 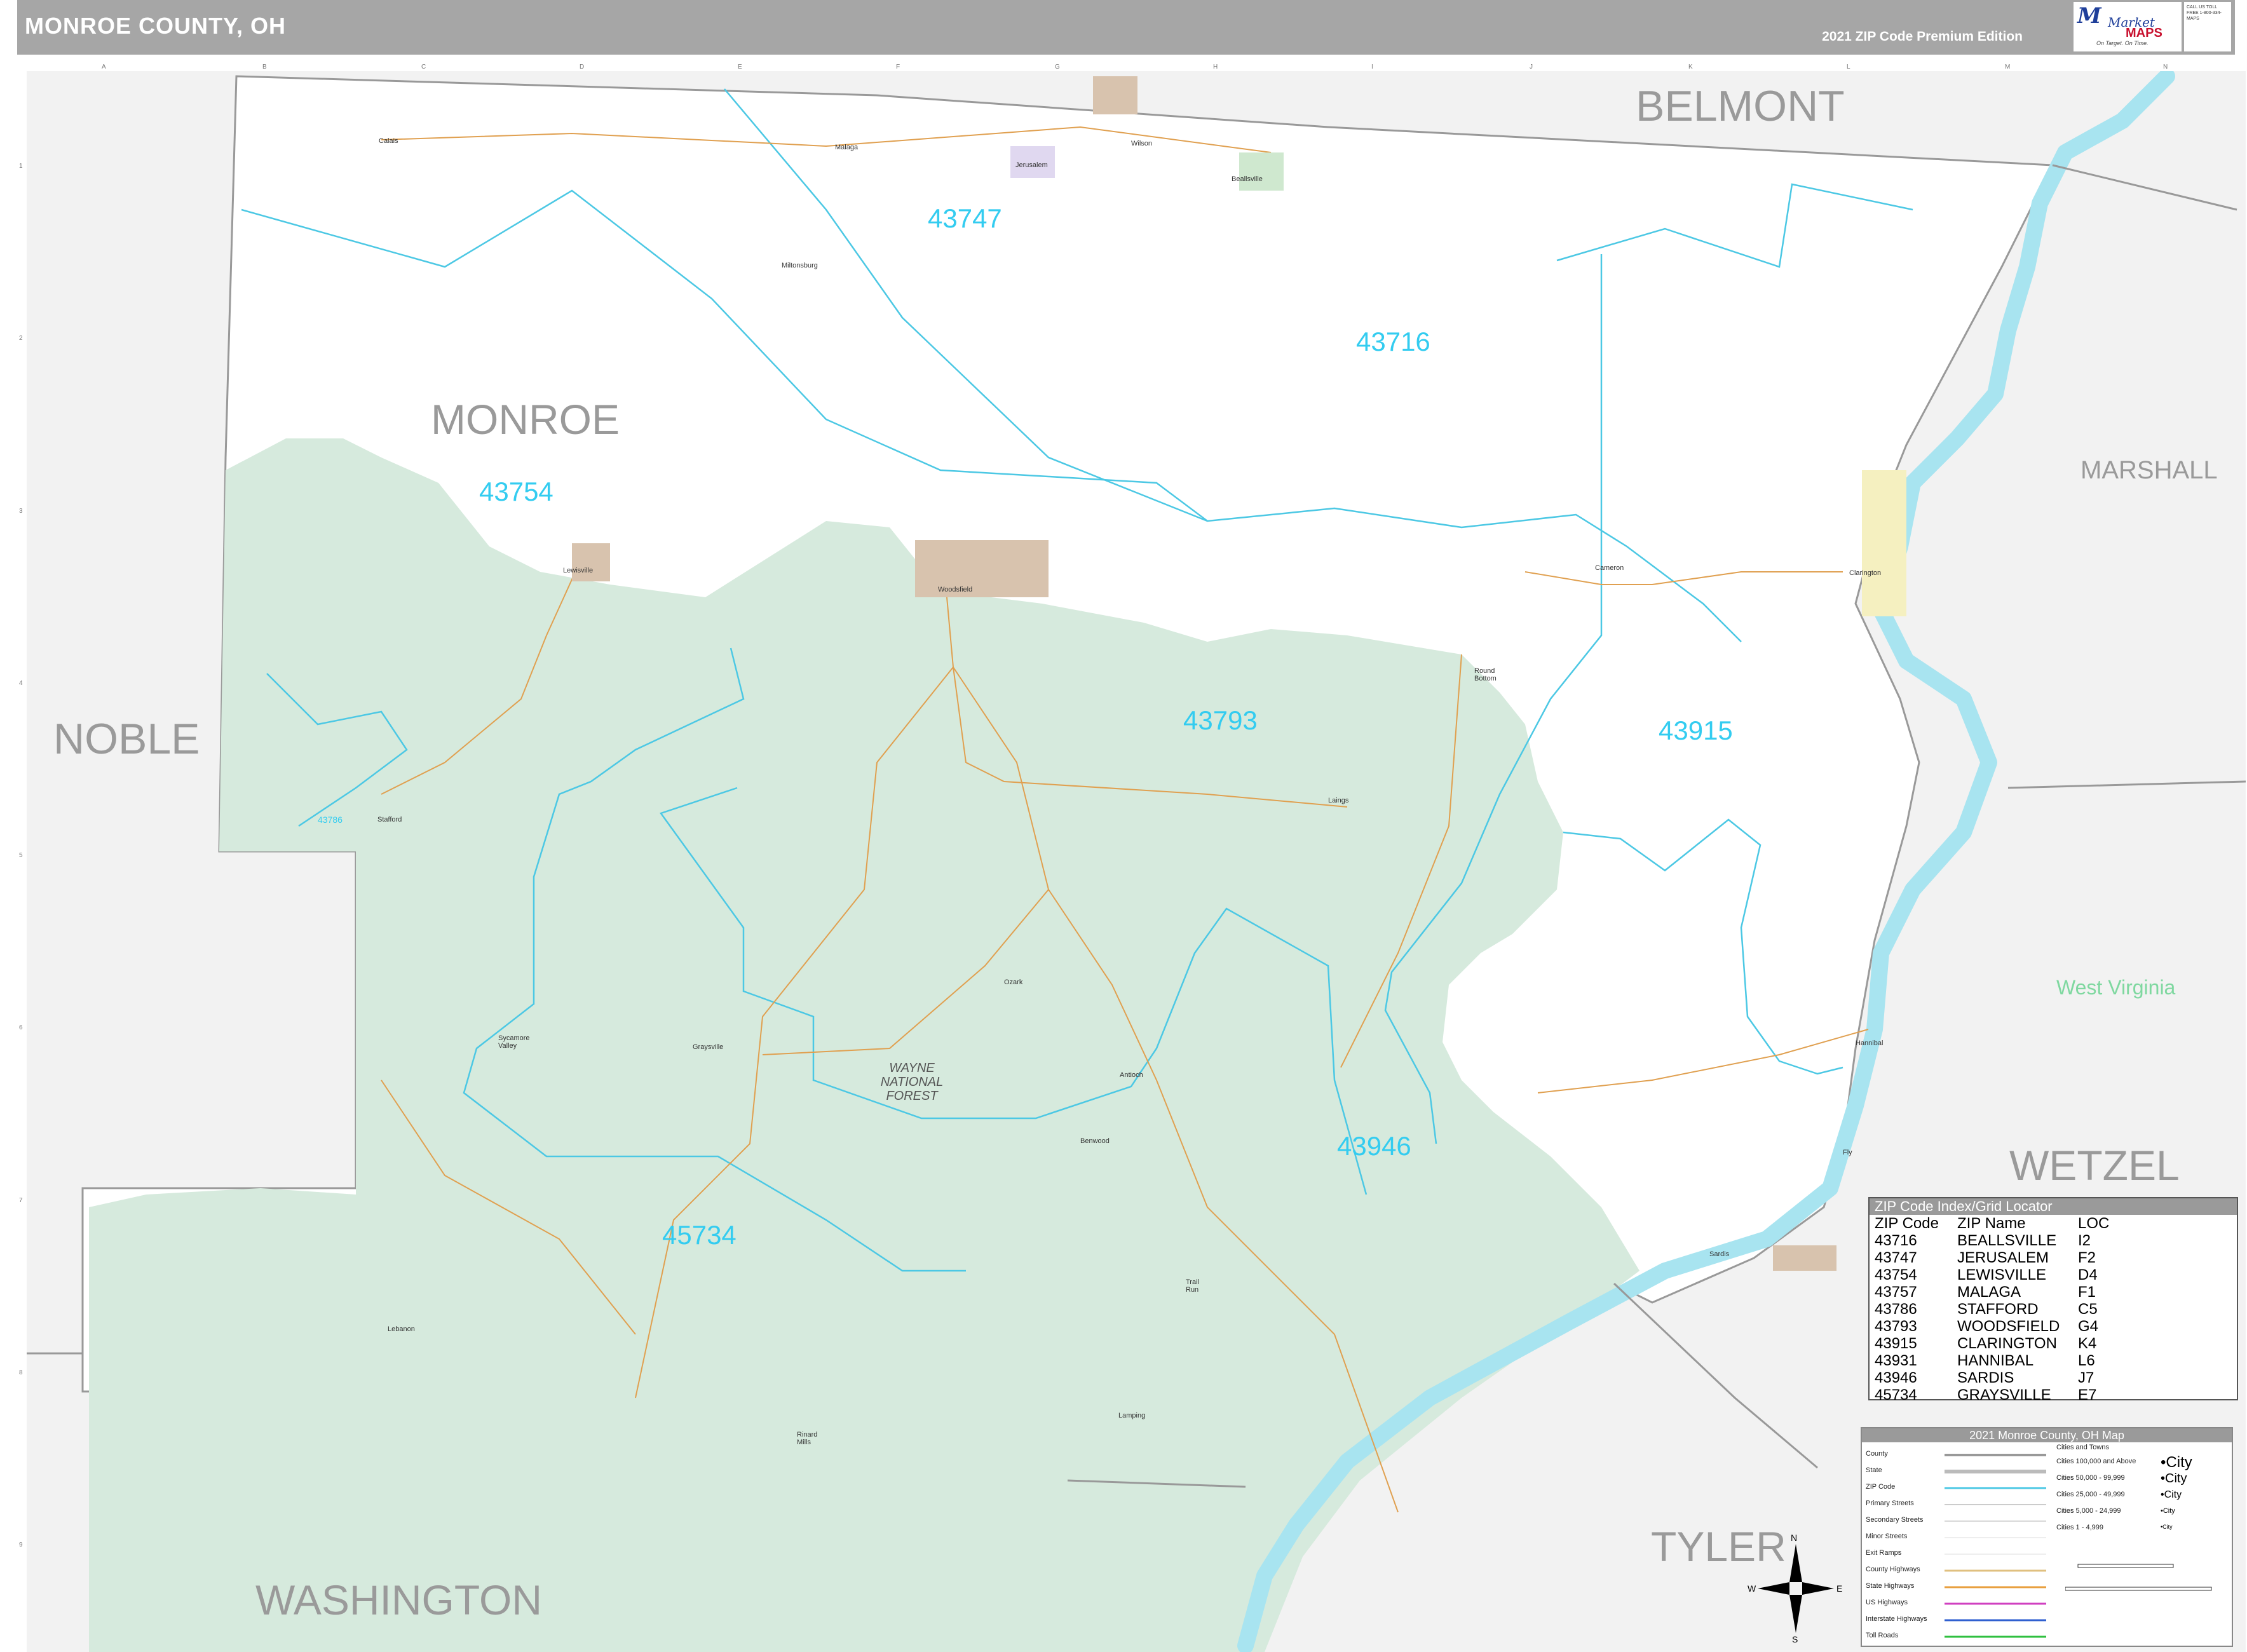 I want to click on grid-col-g: G, so click(x=1057, y=67).